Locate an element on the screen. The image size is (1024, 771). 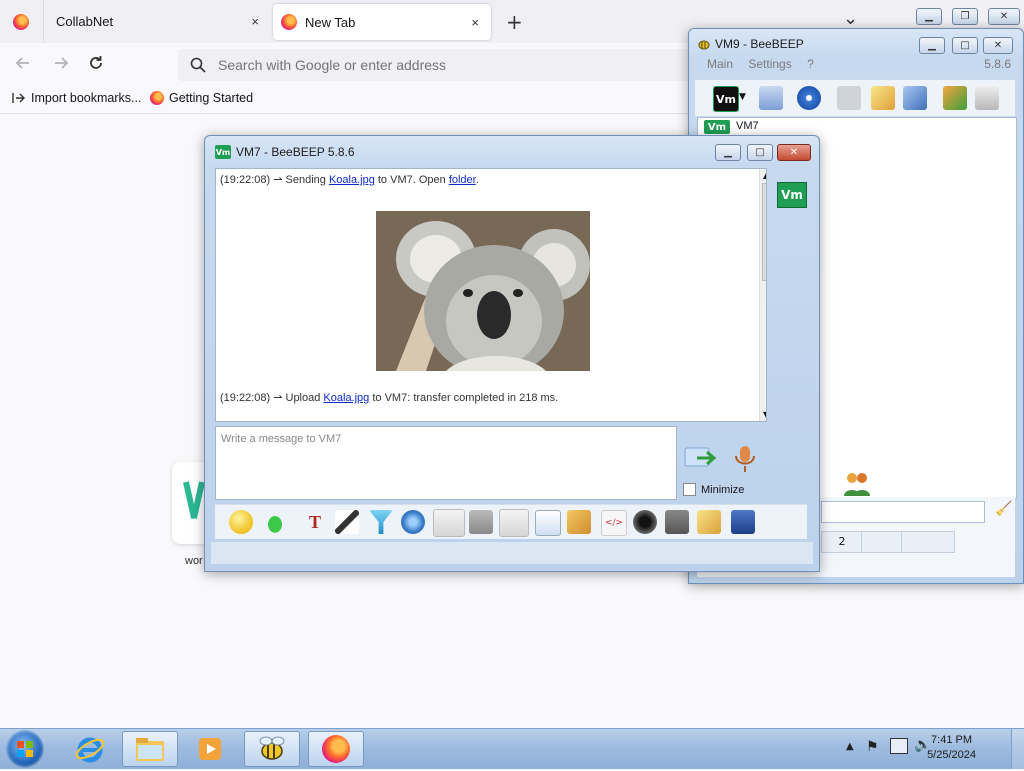
chat-scrollbar: ▲ ▼ is located at coordinates (762, 295).